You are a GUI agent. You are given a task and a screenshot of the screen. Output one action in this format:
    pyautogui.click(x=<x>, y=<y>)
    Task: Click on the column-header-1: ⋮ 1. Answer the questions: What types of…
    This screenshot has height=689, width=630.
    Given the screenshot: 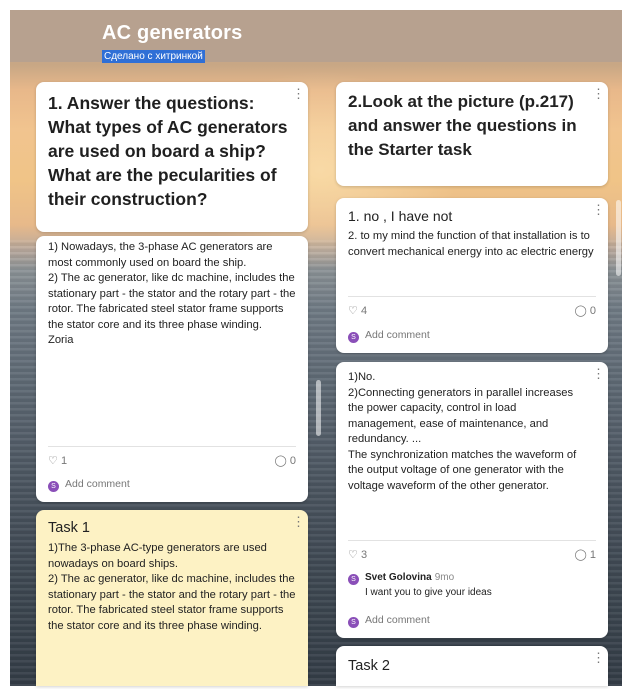 What is the action you would take?
    pyautogui.click(x=172, y=157)
    